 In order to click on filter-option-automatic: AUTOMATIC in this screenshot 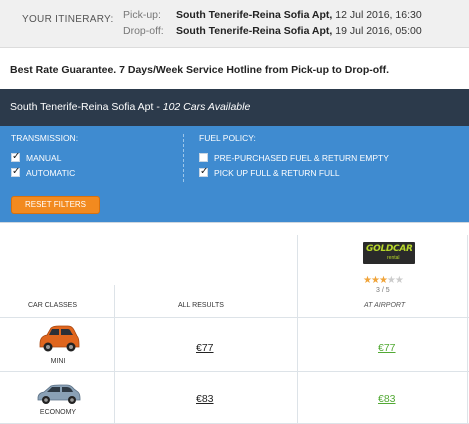, I will do `click(44, 172)`.